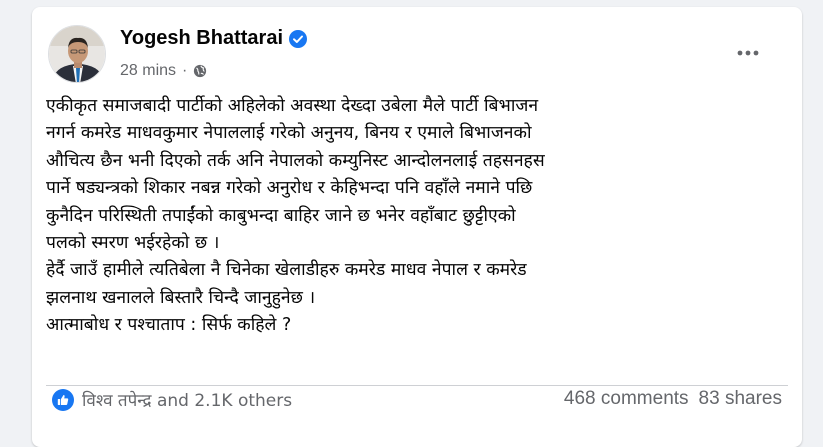 The width and height of the screenshot is (823, 447). I want to click on reactions-text: विश्व तपेन्द्र and 2.1K others, so click(187, 401).